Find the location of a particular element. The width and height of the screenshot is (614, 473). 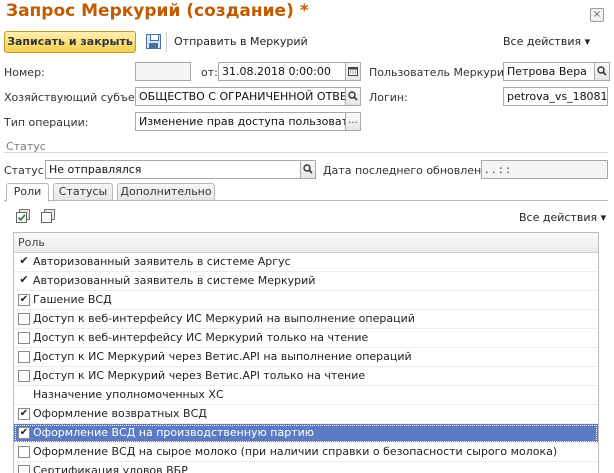

user-label: Пользователь Меркурий: is located at coordinates (442, 72).